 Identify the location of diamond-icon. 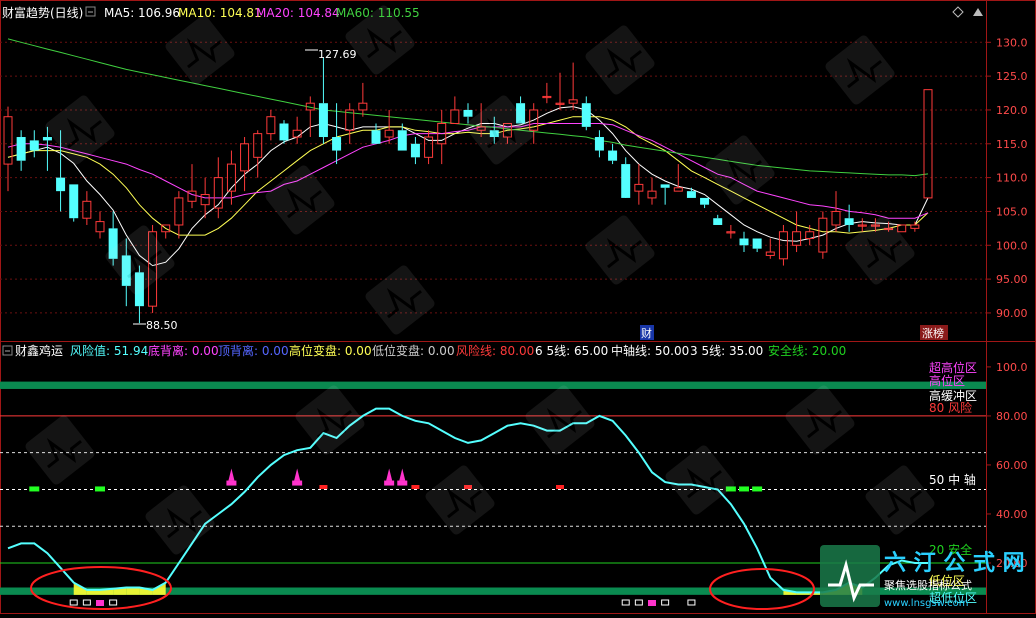
(958, 12).